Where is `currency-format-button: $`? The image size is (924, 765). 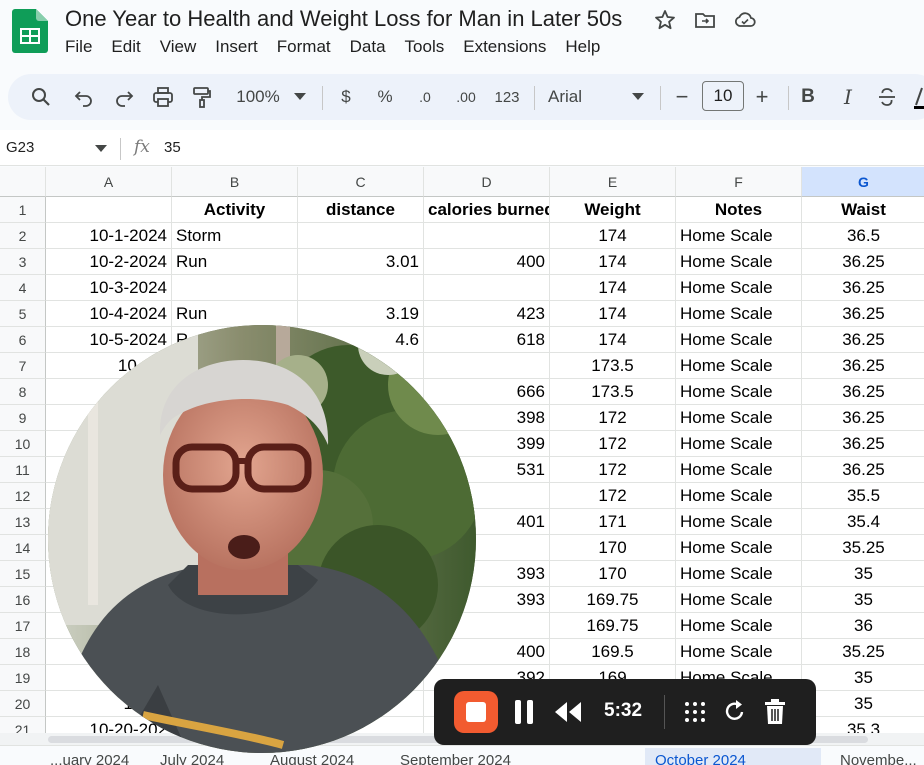
currency-format-button: $ is located at coordinates (346, 97).